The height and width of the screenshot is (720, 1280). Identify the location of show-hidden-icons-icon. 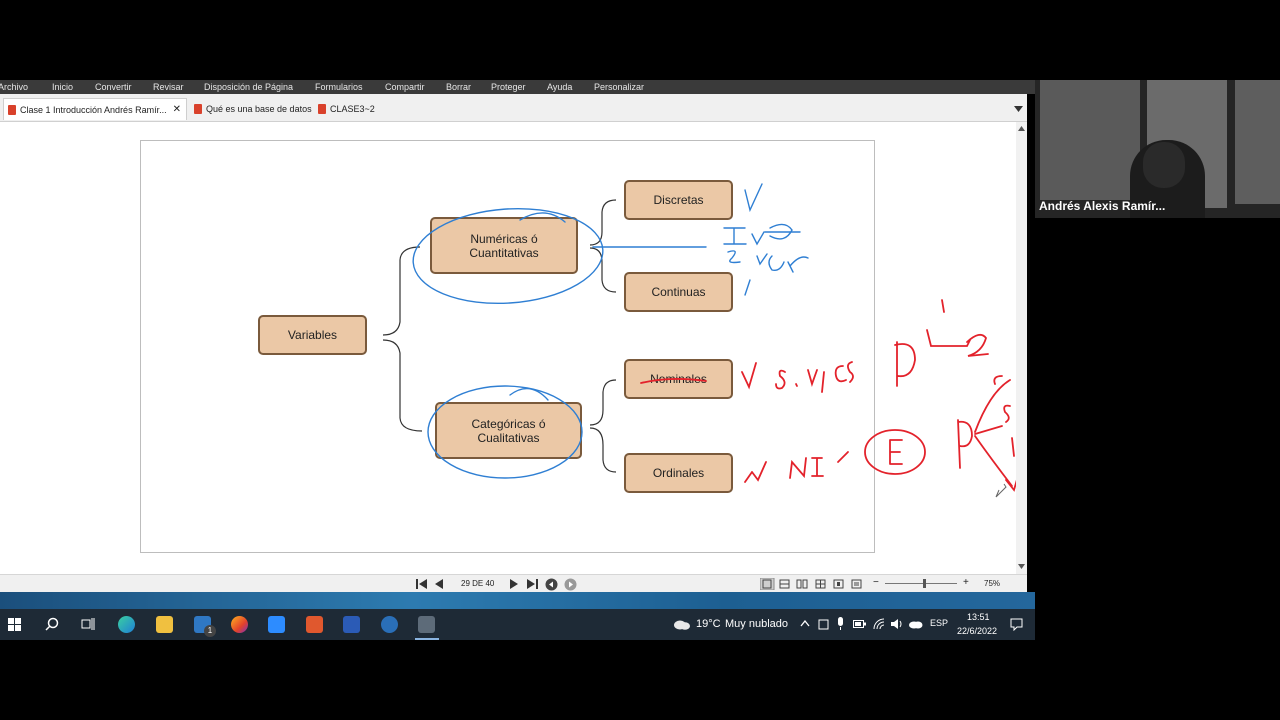
(805, 623).